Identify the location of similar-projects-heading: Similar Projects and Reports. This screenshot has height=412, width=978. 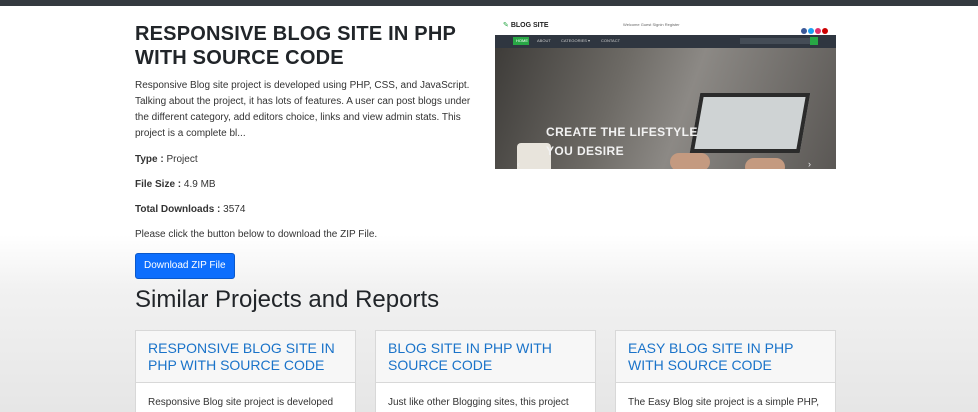
(287, 299).